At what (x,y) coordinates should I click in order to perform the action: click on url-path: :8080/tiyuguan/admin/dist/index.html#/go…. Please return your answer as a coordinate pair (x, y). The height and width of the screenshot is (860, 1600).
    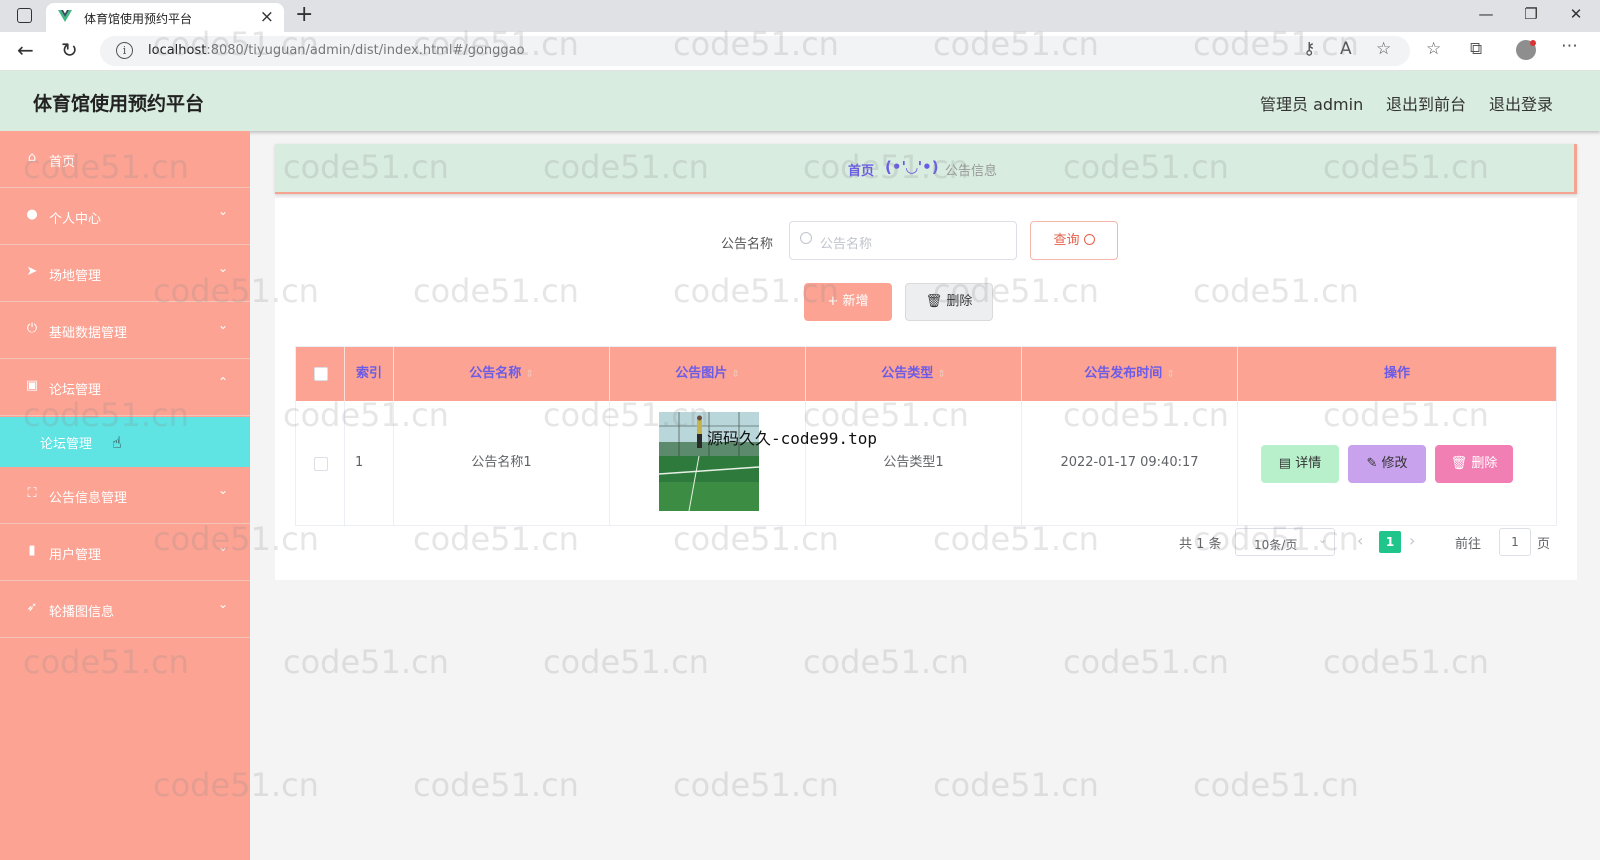
    Looking at the image, I should click on (365, 50).